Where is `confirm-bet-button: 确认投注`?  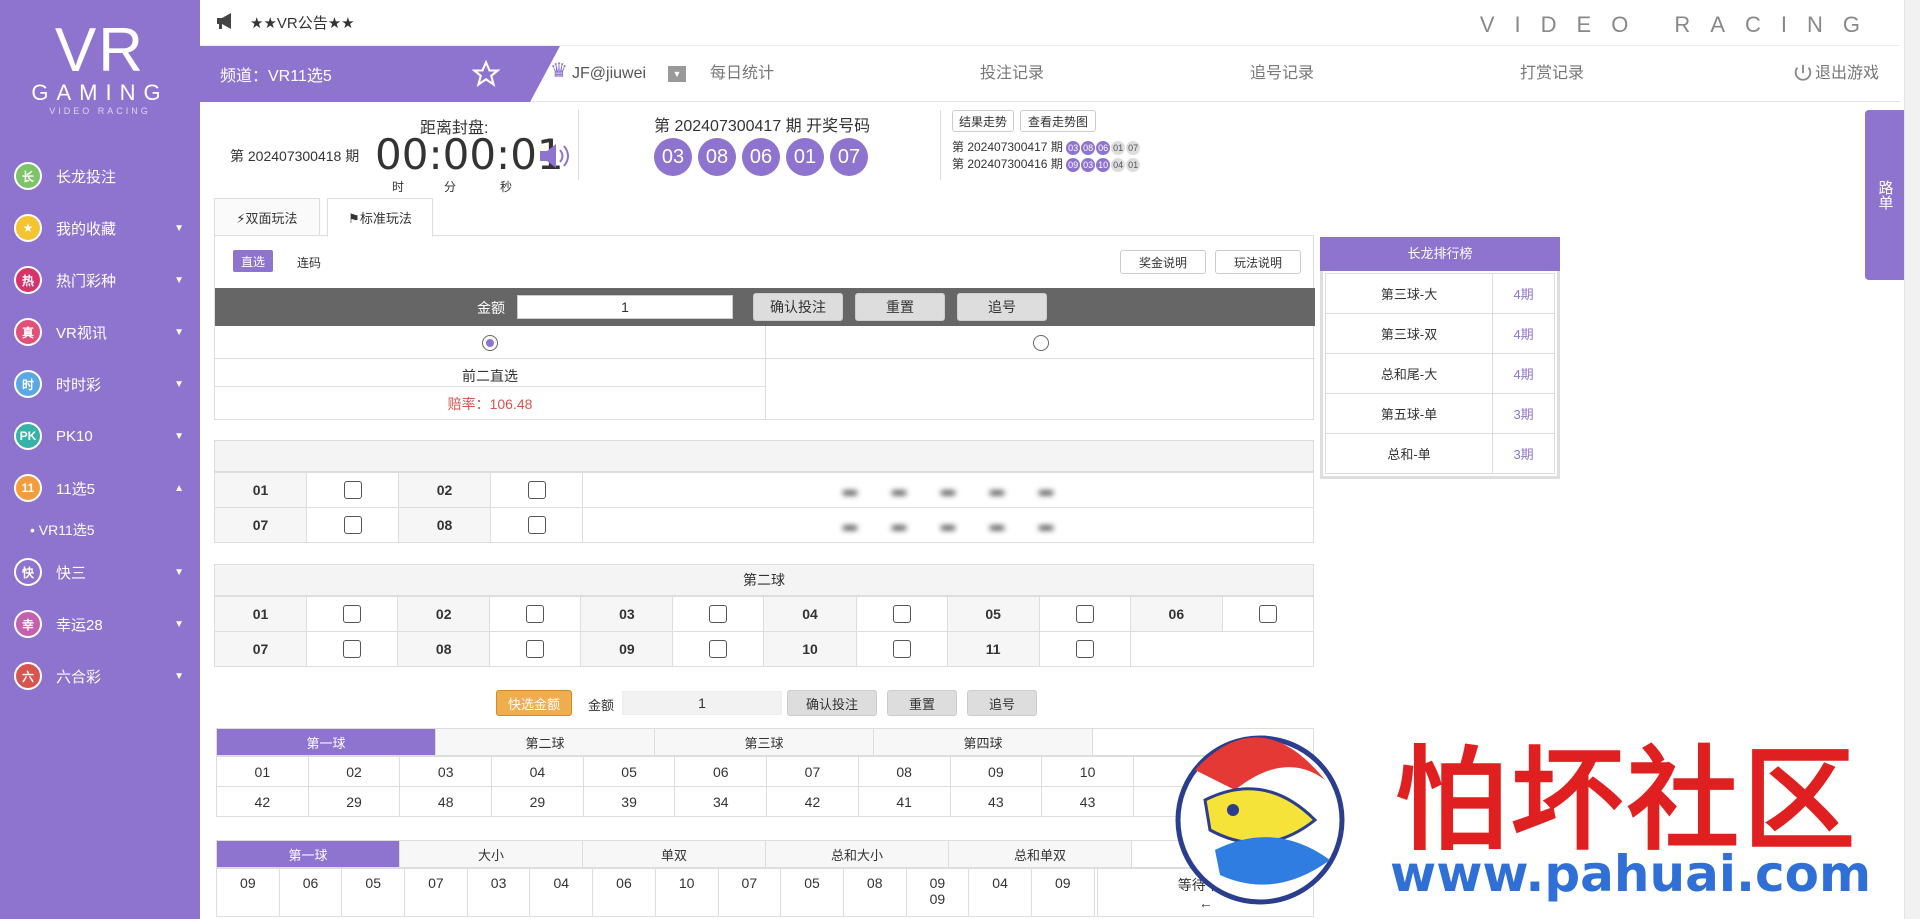 confirm-bet-button: 确认投注 is located at coordinates (798, 307).